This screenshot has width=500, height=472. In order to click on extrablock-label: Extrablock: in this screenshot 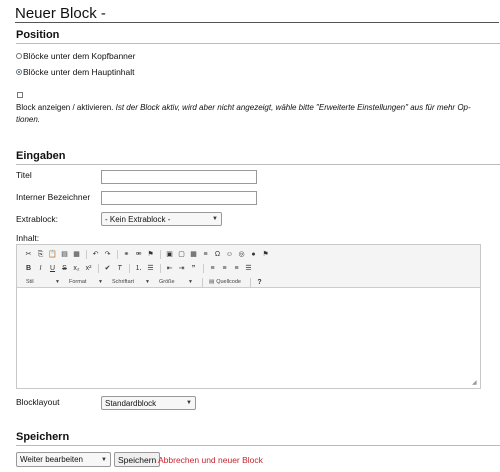, I will do `click(37, 219)`.